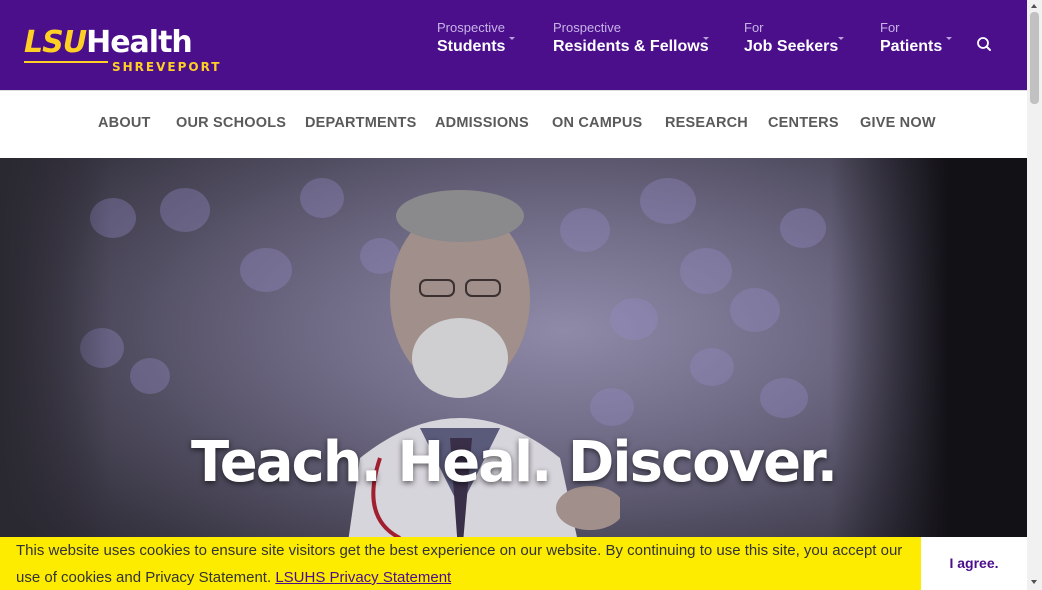 This screenshot has height=590, width=1042. Describe the element at coordinates (1034, 295) in the screenshot. I see `page-scrollbar` at that location.